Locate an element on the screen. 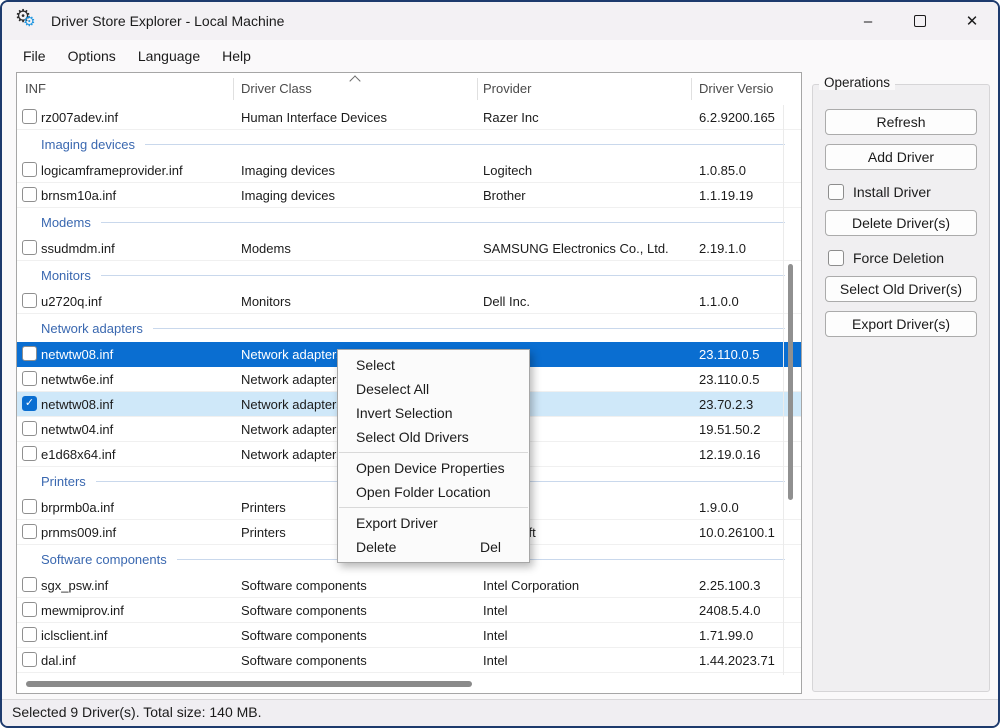 The width and height of the screenshot is (1000, 728). app-gears-icon: ⚙ ⚙ is located at coordinates (27, 19).